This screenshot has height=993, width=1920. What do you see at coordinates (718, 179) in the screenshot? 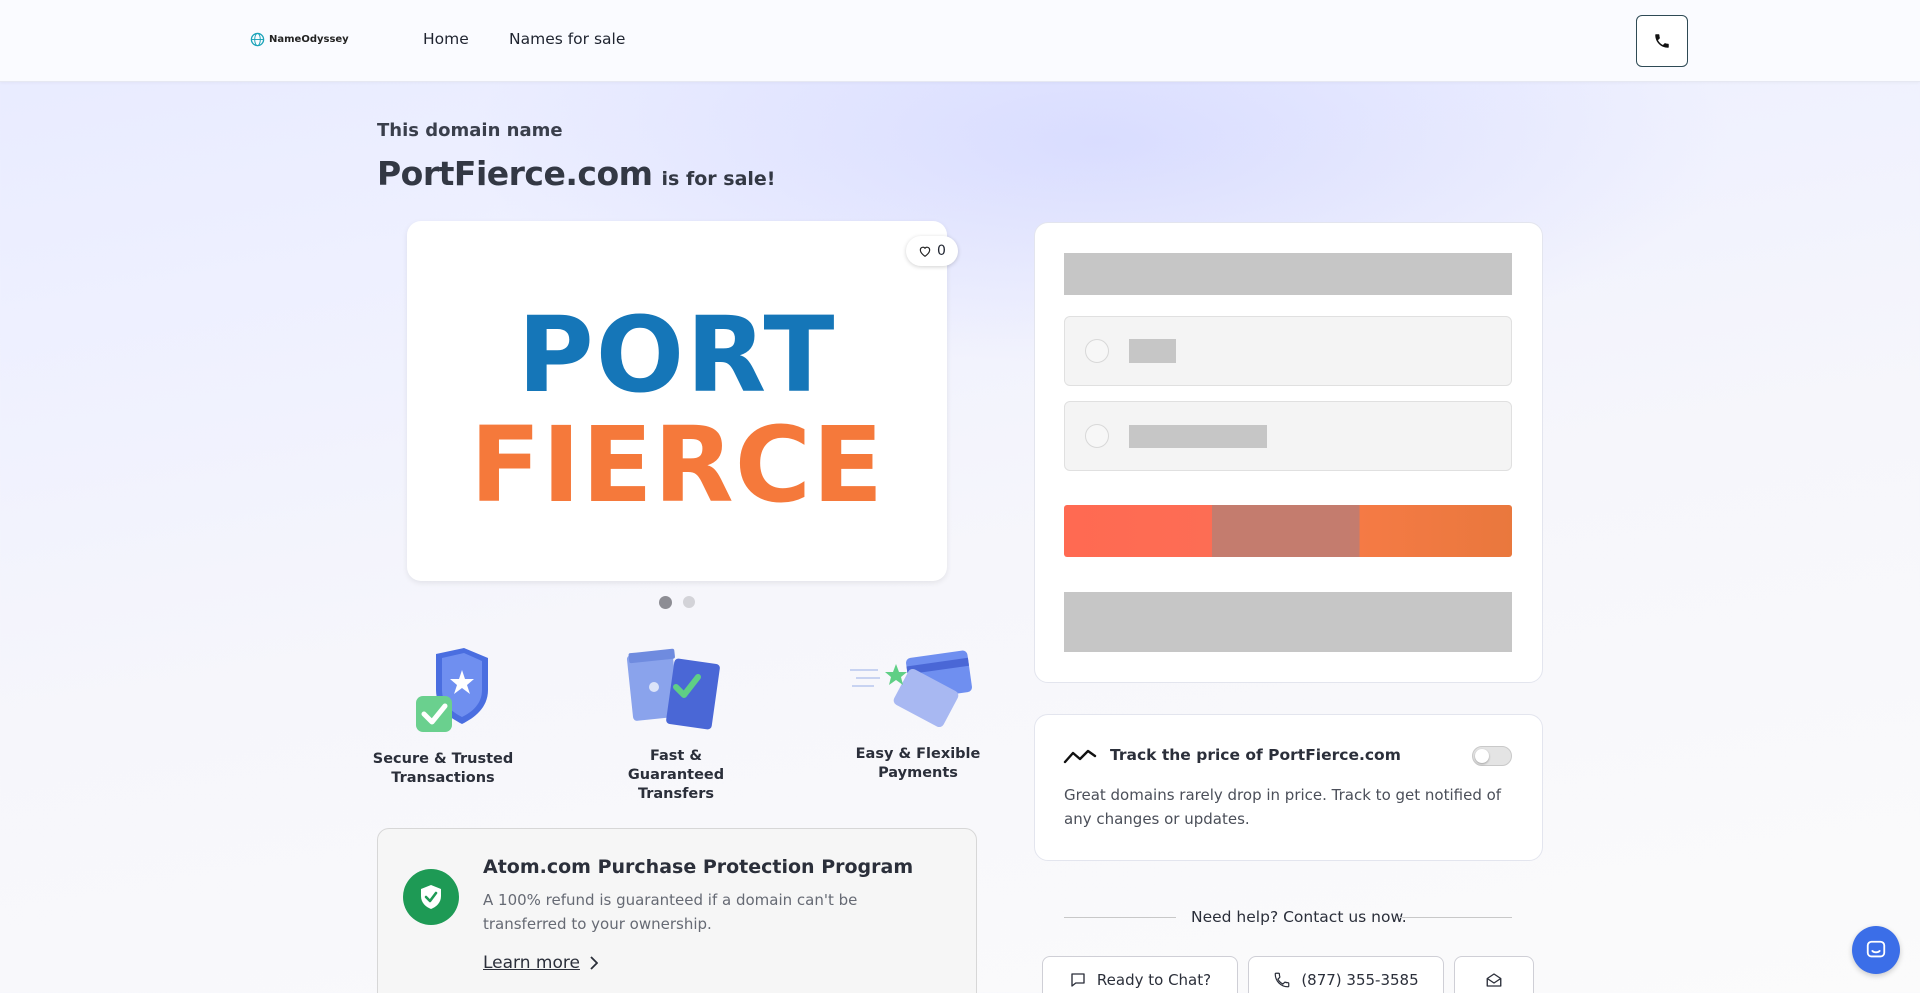
I see `for-sale-text: is for sale!` at bounding box center [718, 179].